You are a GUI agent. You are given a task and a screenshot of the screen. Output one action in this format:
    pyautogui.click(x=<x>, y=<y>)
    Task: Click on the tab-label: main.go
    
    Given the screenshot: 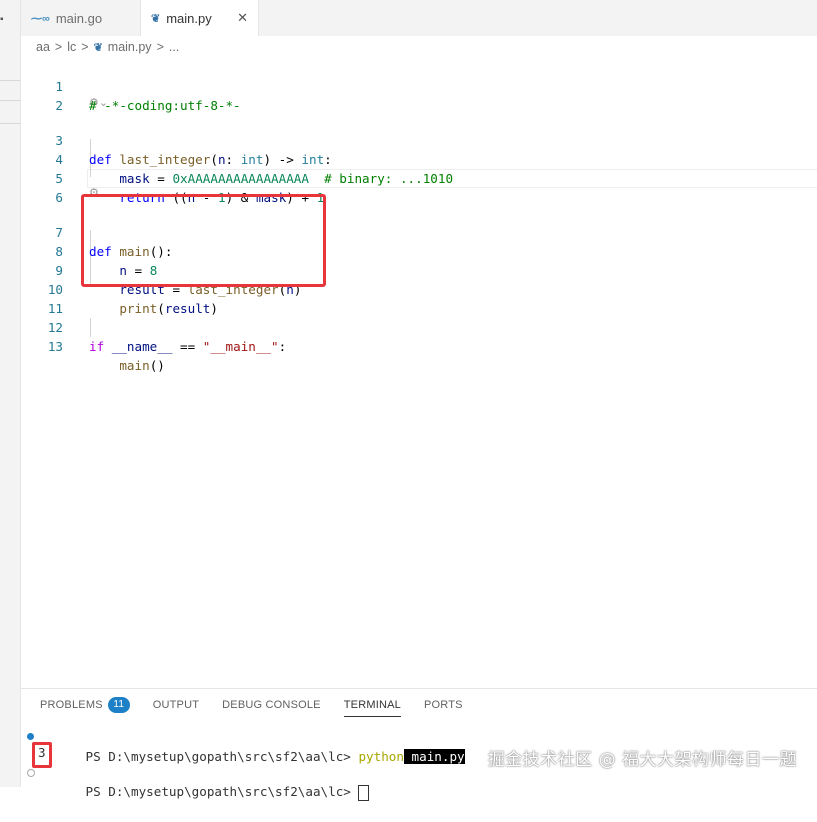 What is the action you would take?
    pyautogui.click(x=79, y=18)
    